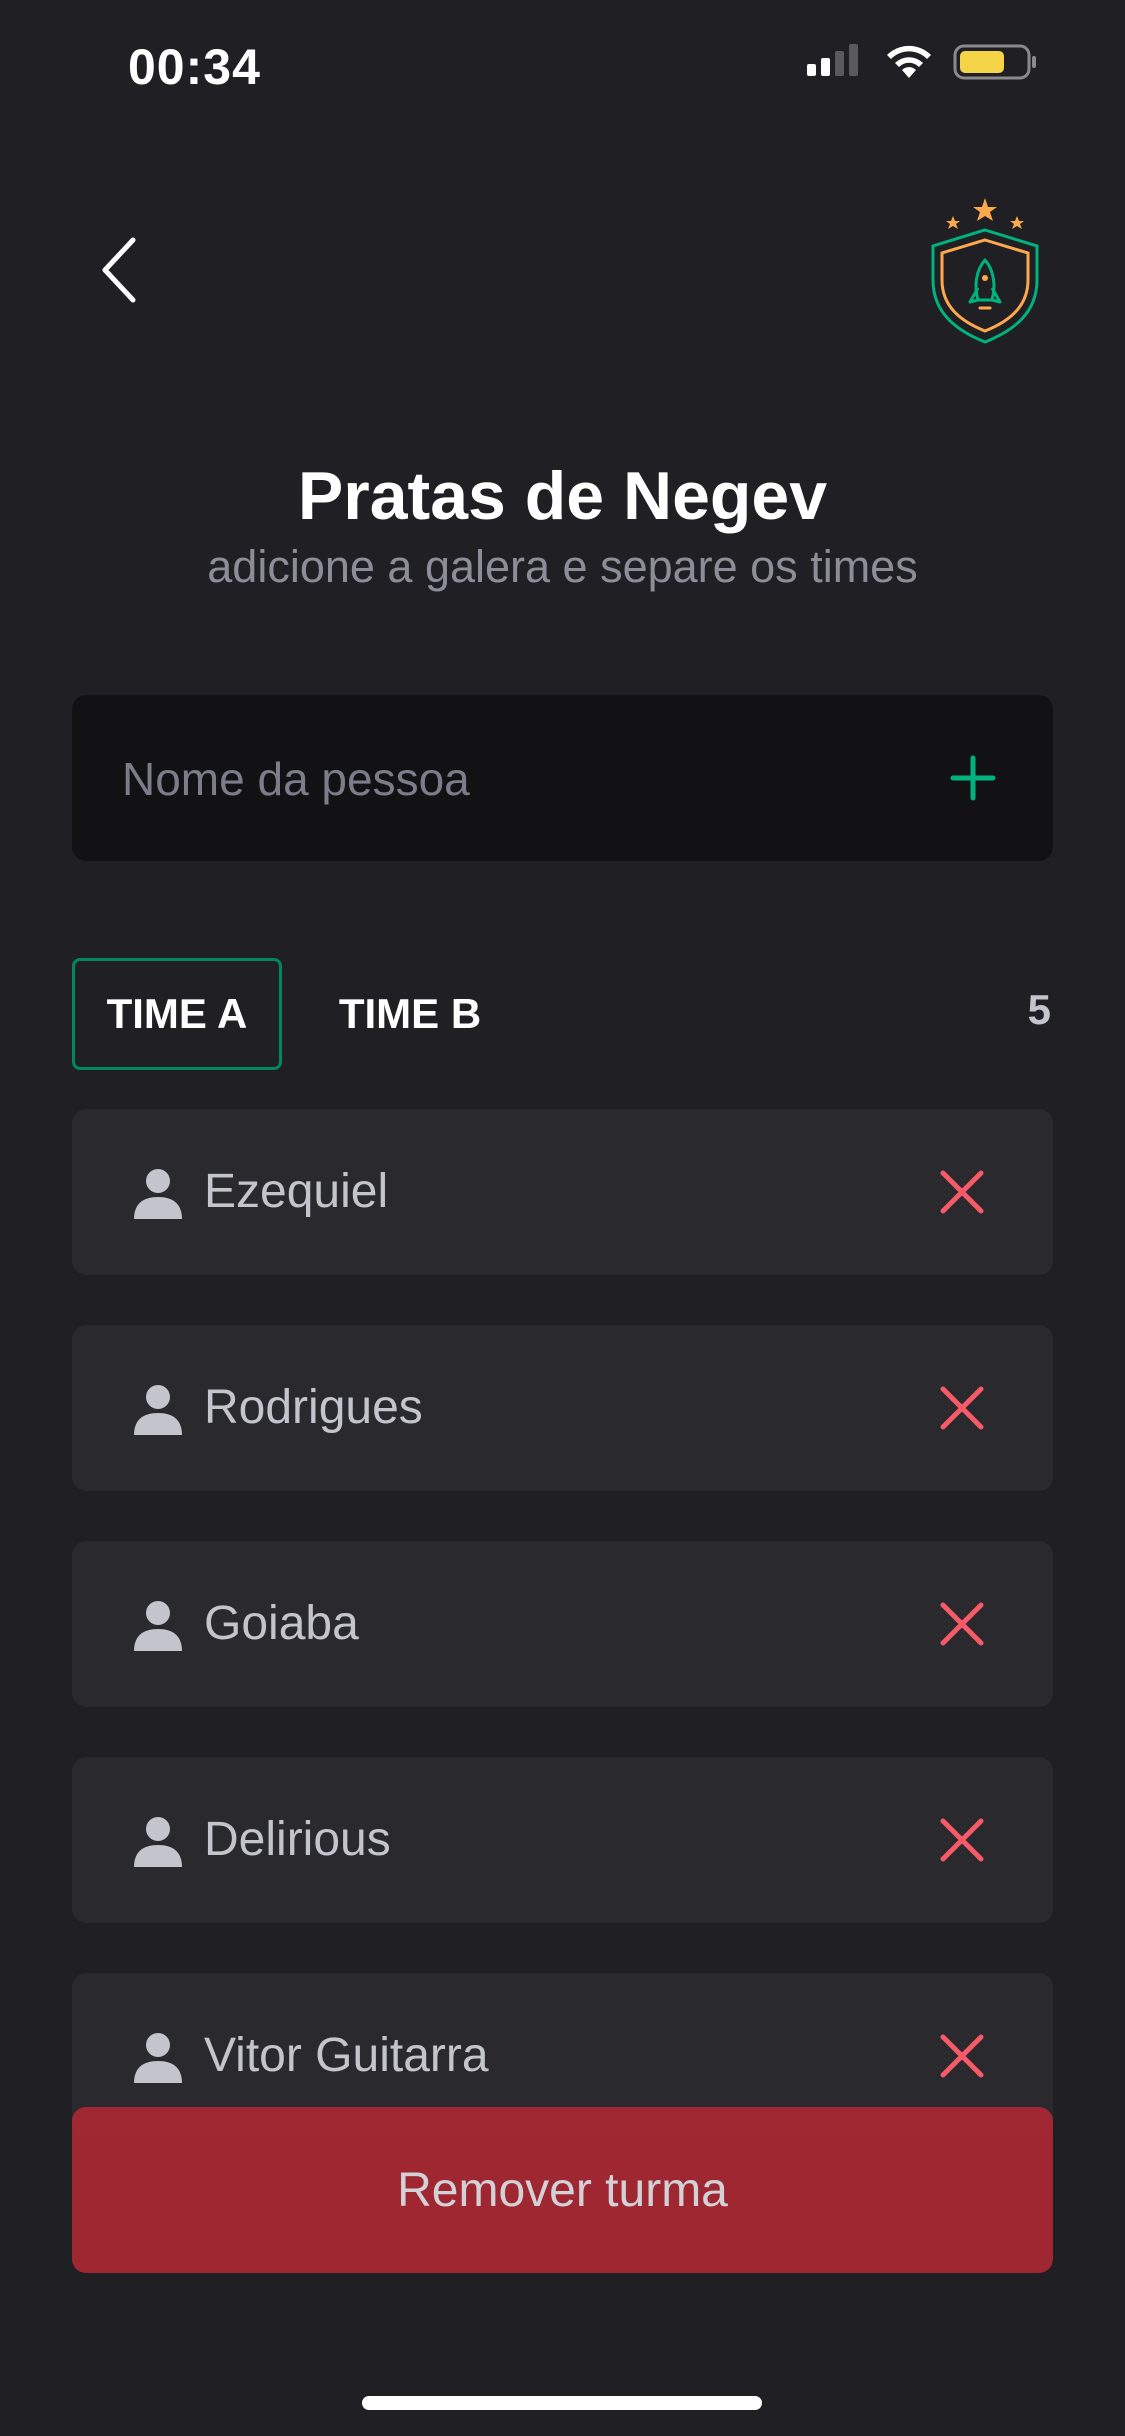 This screenshot has height=2436, width=1125. I want to click on player-name: Vitor Guitarra, so click(346, 2055).